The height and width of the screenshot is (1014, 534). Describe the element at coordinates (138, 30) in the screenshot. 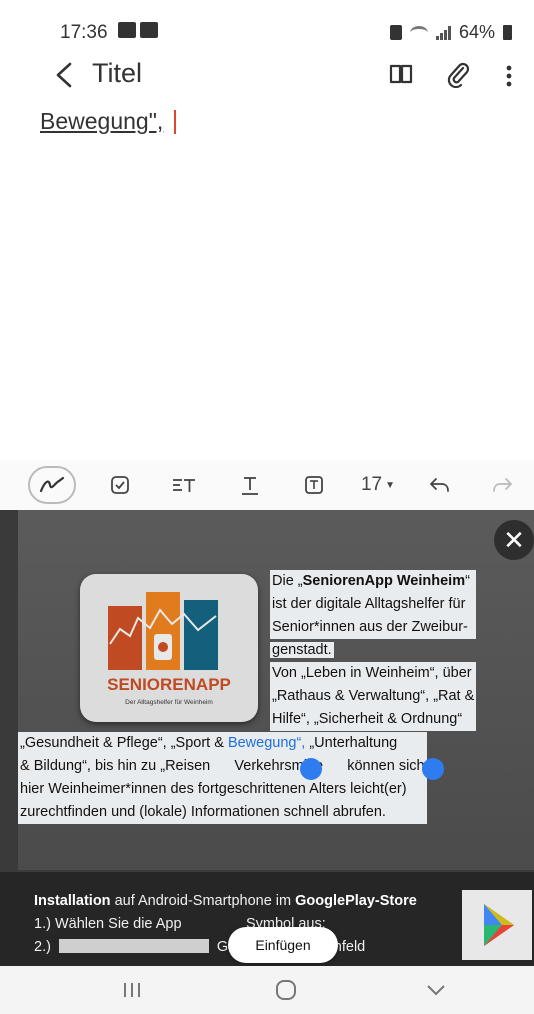

I see `notification-icons` at that location.